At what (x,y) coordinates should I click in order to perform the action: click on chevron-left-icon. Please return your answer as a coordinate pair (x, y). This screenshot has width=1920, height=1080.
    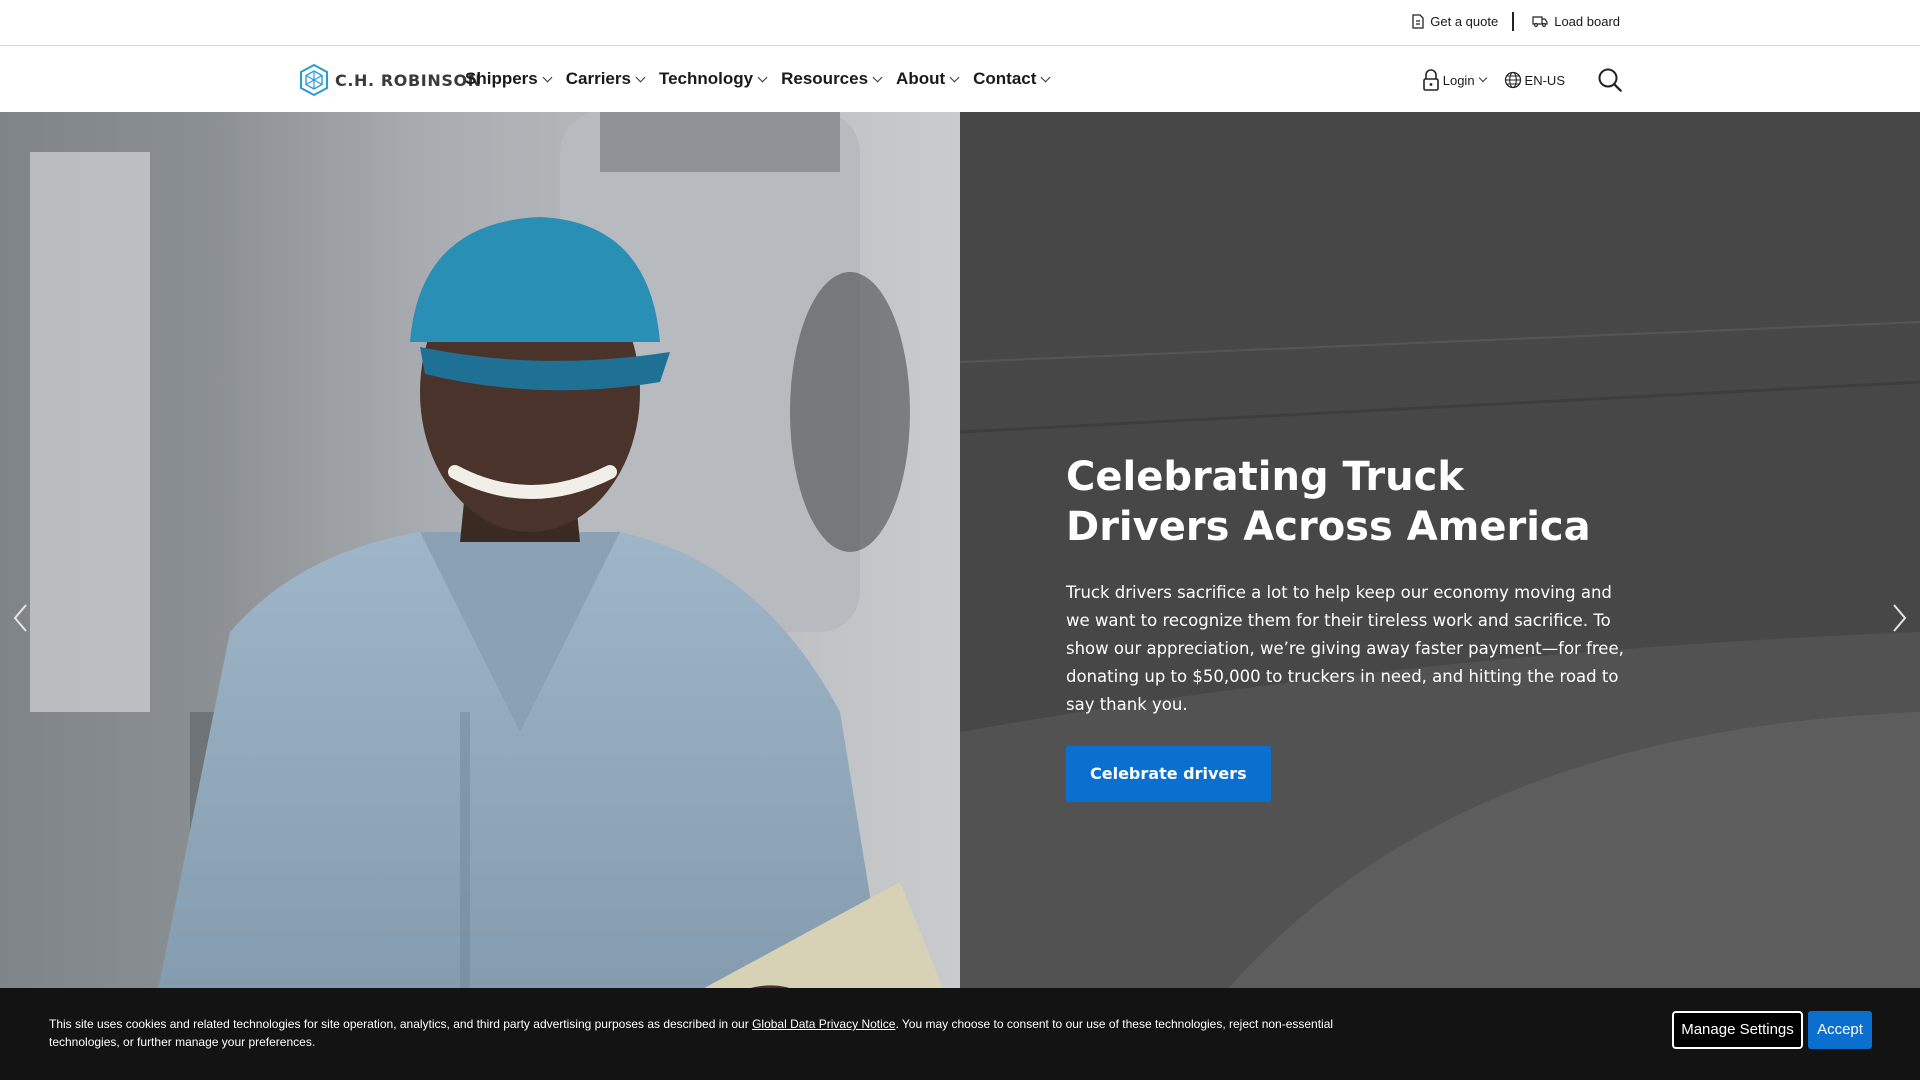
    Looking at the image, I should click on (20, 618).